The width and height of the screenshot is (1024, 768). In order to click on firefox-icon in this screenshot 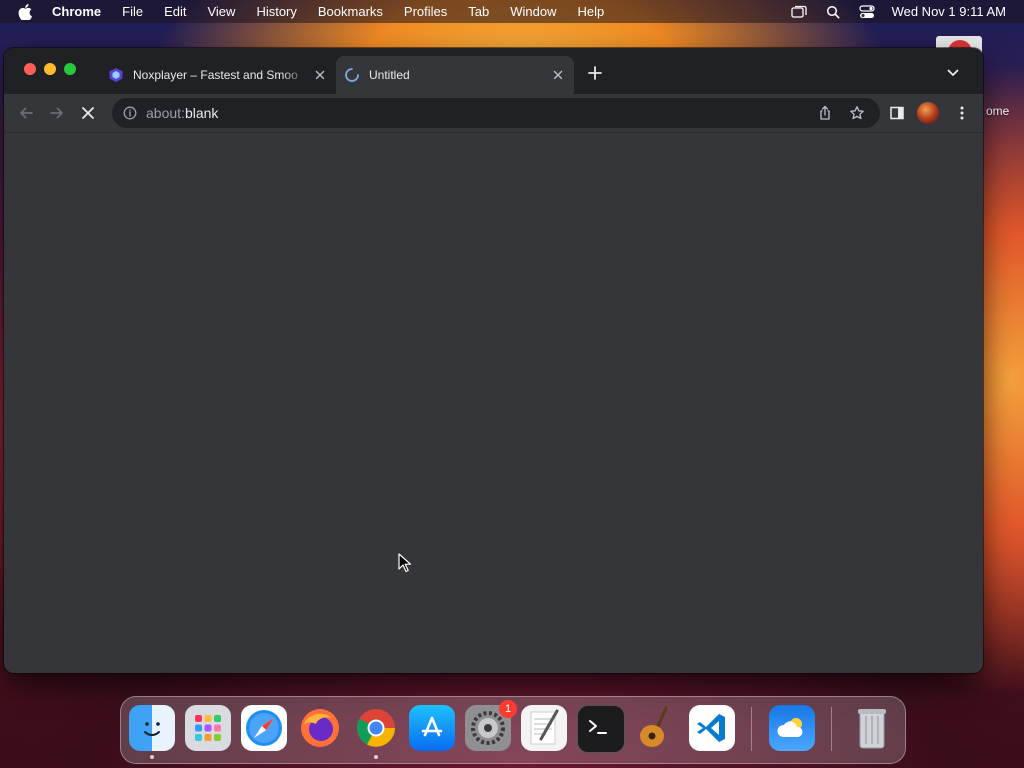, I will do `click(320, 728)`.